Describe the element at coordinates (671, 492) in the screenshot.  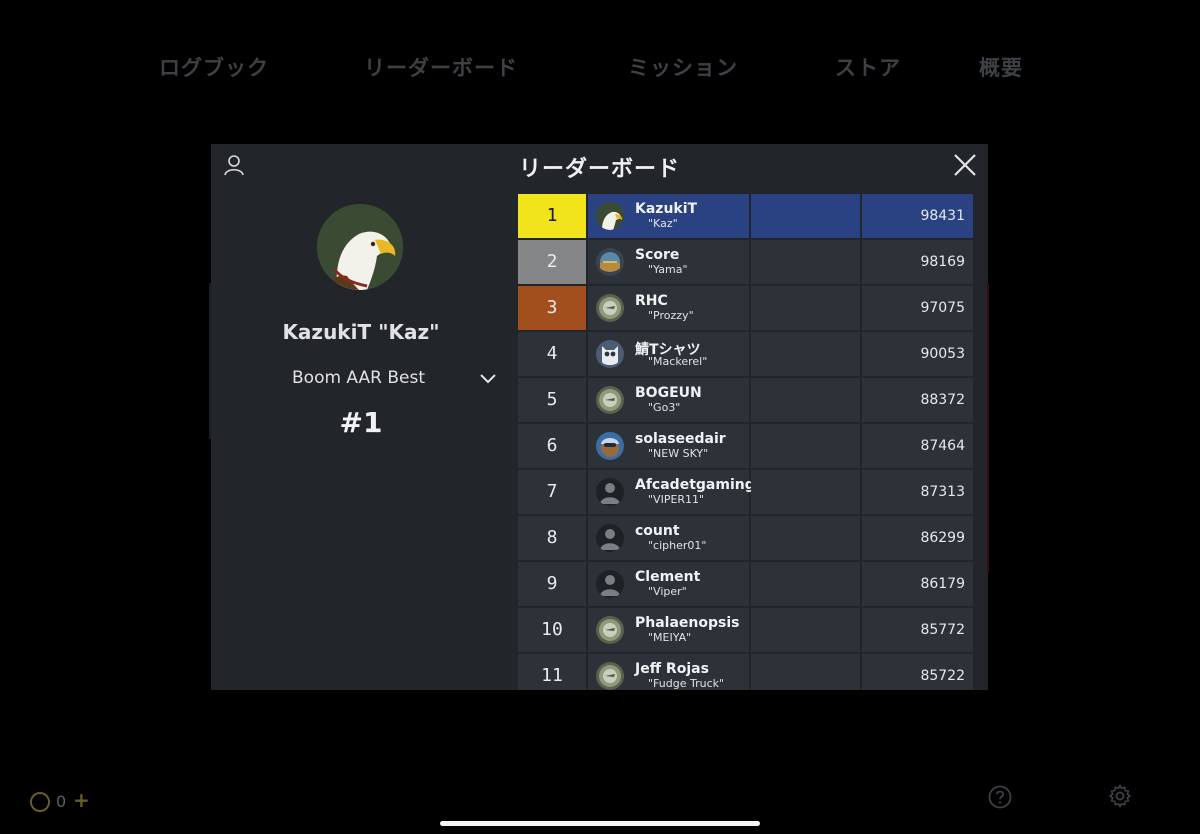
I see `player-cell: Afcadetgaming "VIPER11"` at that location.